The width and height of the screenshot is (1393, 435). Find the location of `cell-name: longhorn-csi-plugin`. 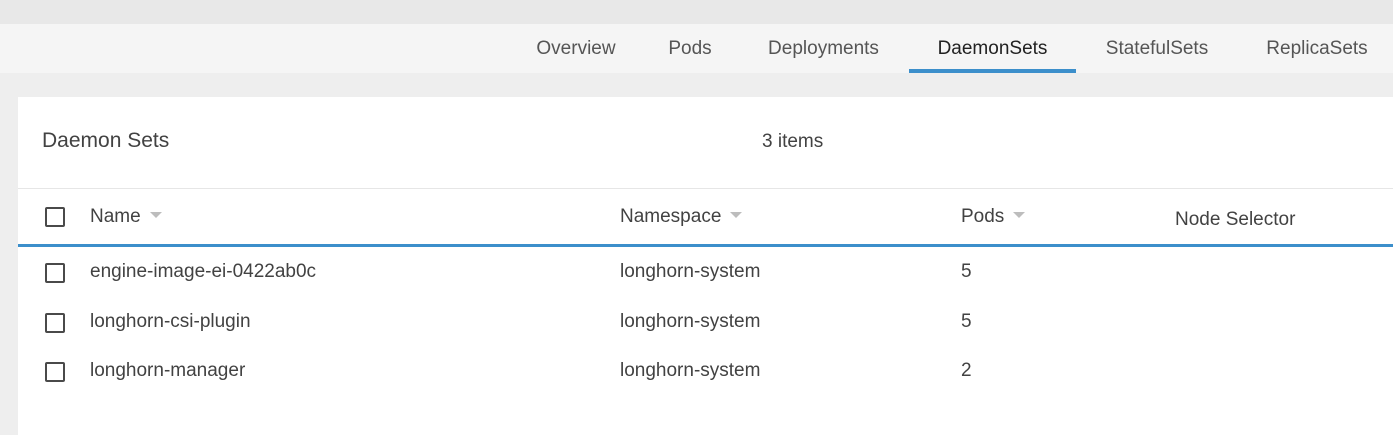

cell-name: longhorn-csi-plugin is located at coordinates (170, 322).